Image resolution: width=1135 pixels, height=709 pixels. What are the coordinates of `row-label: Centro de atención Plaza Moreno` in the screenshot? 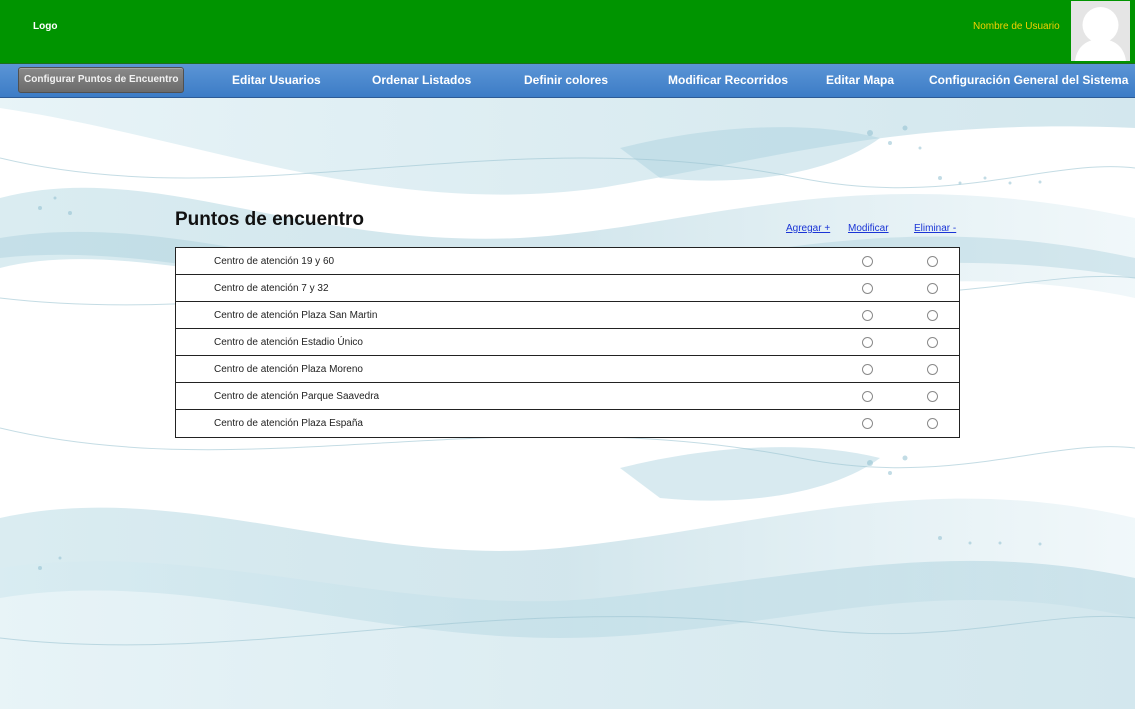 It's located at (288, 369).